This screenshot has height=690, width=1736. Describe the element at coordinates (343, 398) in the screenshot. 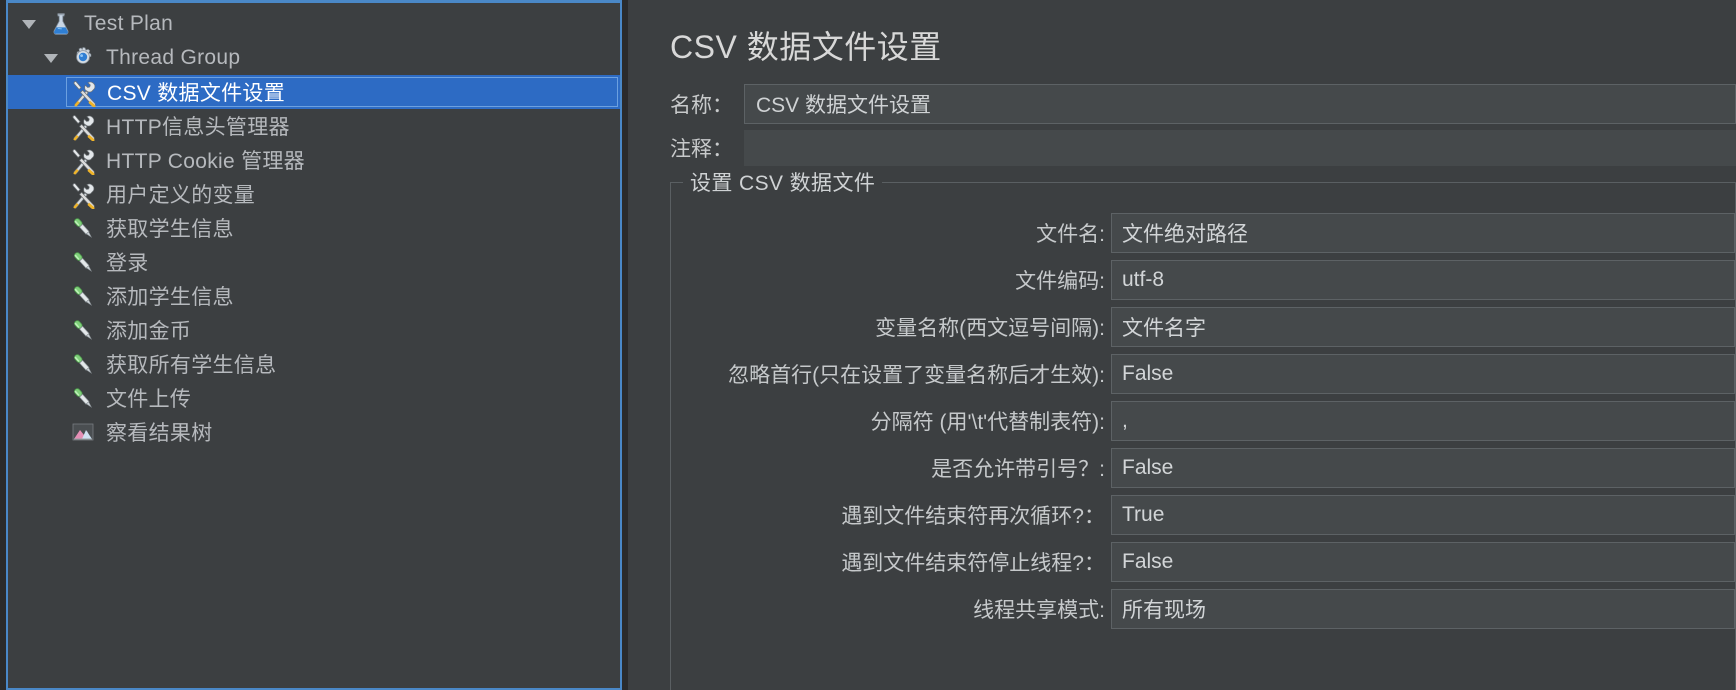

I see `tree-node-content: 文件上传` at that location.